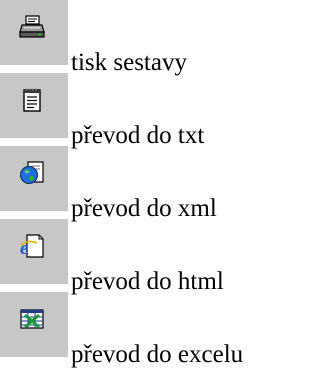 Image resolution: width=320 pixels, height=368 pixels. Describe the element at coordinates (32, 26) in the screenshot. I see `printer-icon` at that location.